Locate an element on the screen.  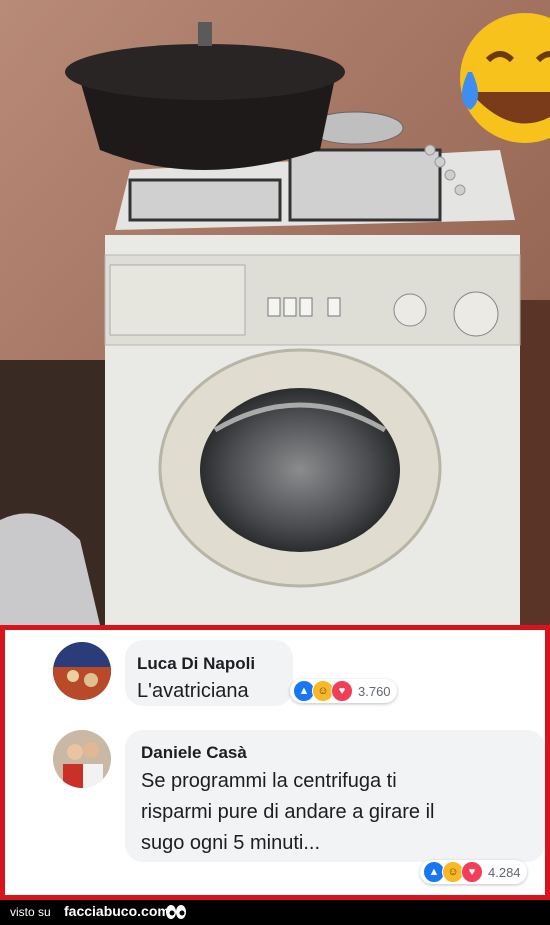
comment-text: L'avatriciana is located at coordinates (193, 691).